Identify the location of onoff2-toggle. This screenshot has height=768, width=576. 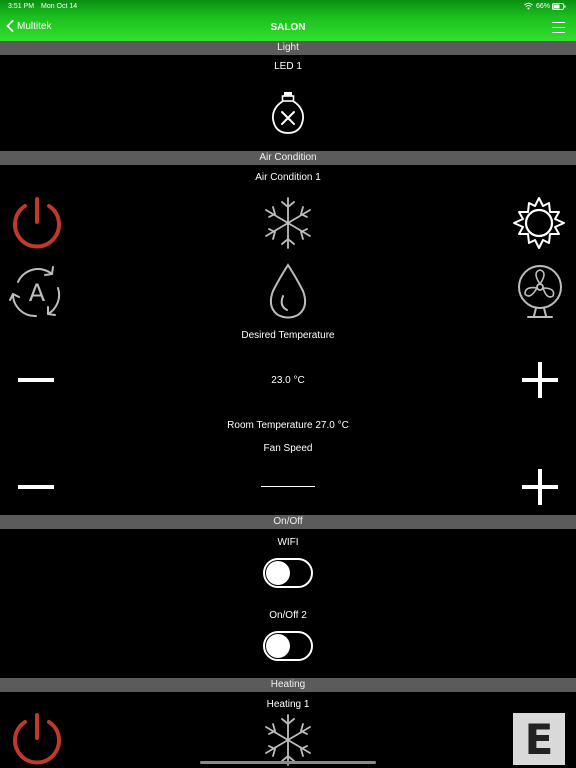
(288, 646).